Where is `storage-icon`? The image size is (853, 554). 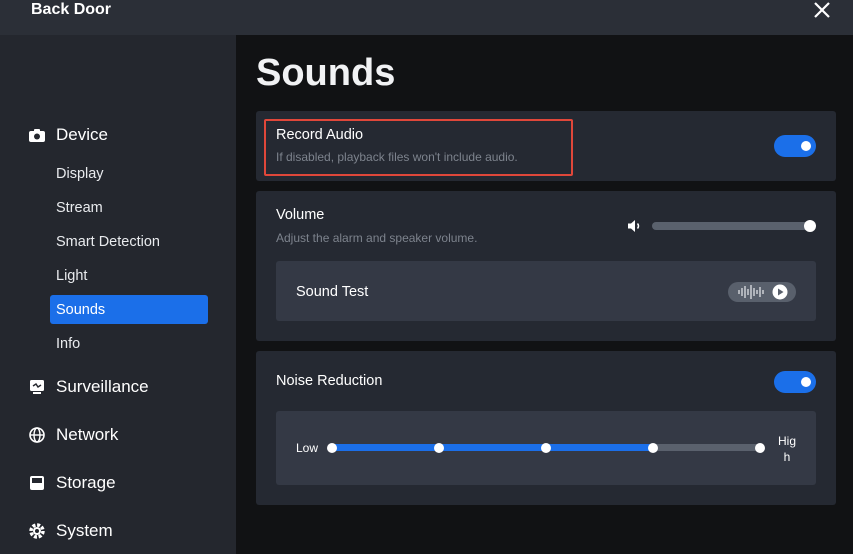
storage-icon is located at coordinates (37, 483).